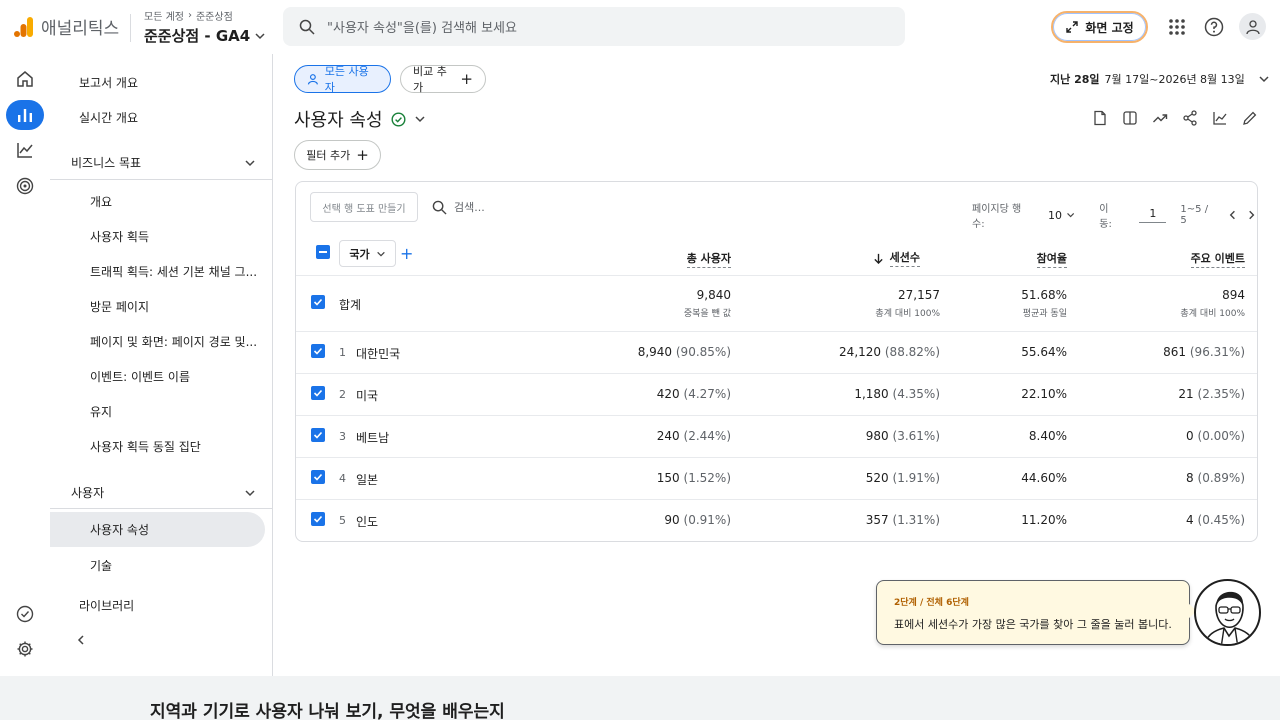 The width and height of the screenshot is (1280, 720). I want to click on row-events-value: 0, so click(1190, 436).